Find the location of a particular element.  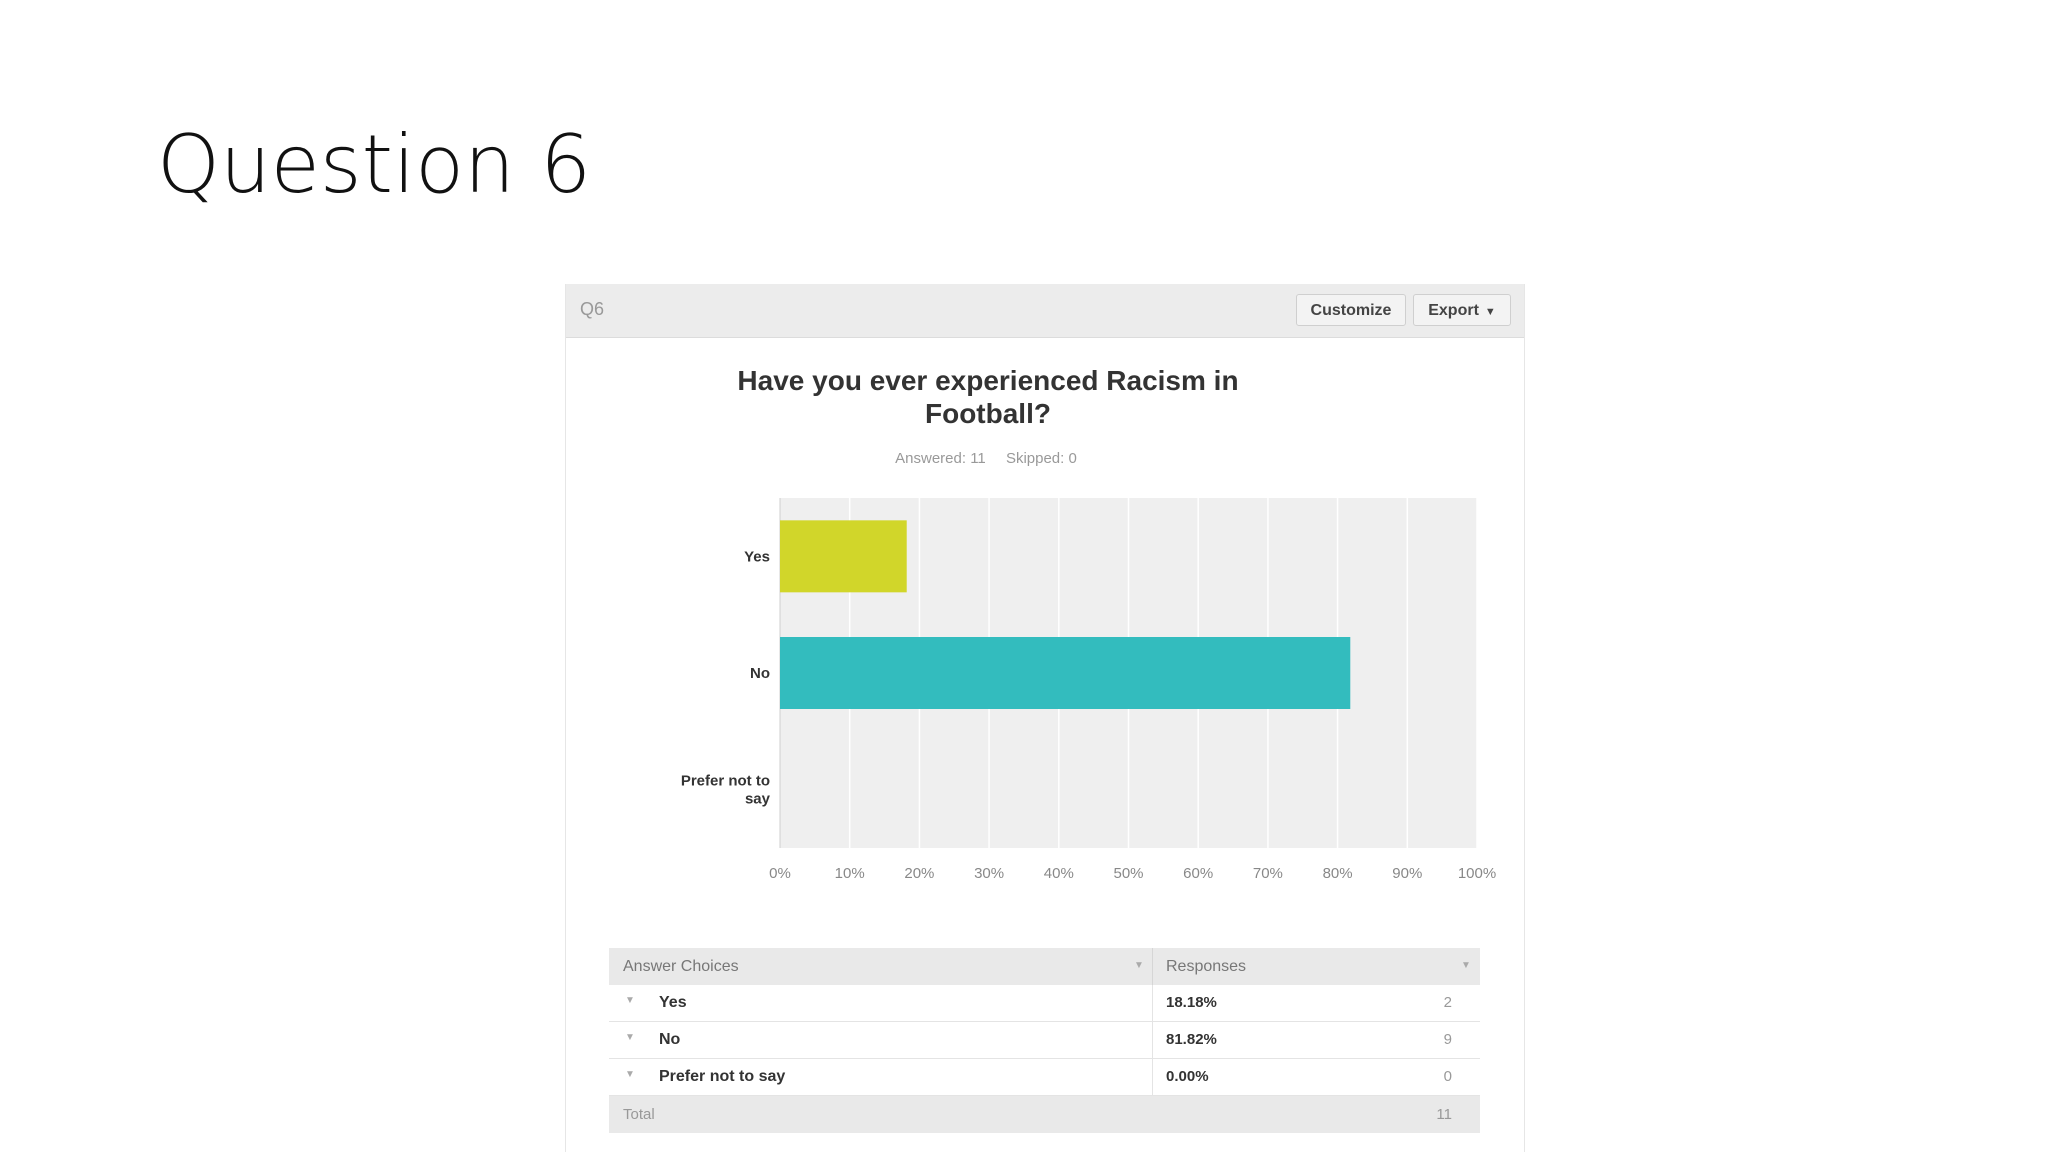

x-tick-label: 50% is located at coordinates (1128, 873).